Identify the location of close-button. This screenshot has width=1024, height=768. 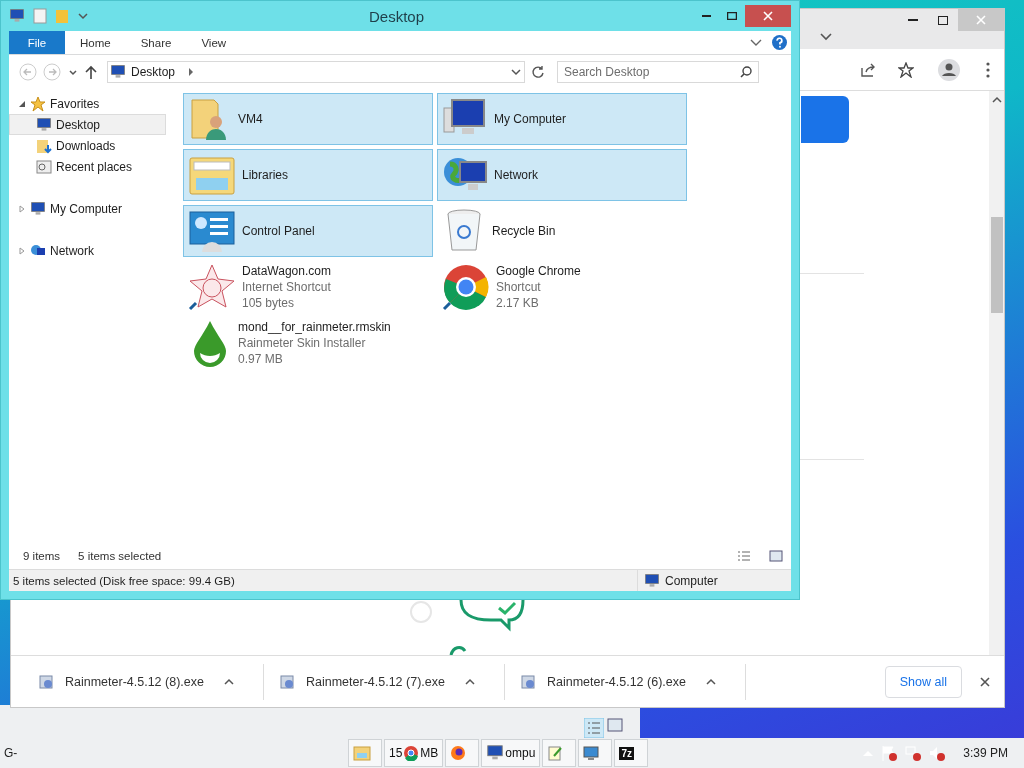
(985, 681).